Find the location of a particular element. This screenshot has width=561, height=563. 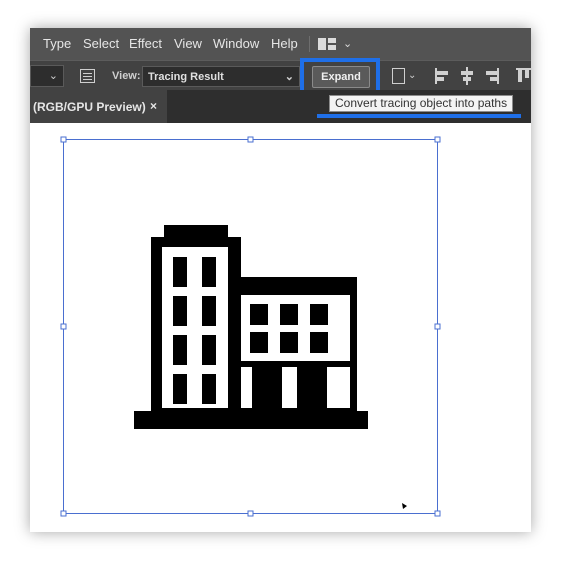

document-tab: (RGB/GPU Preview) × is located at coordinates (98, 106).